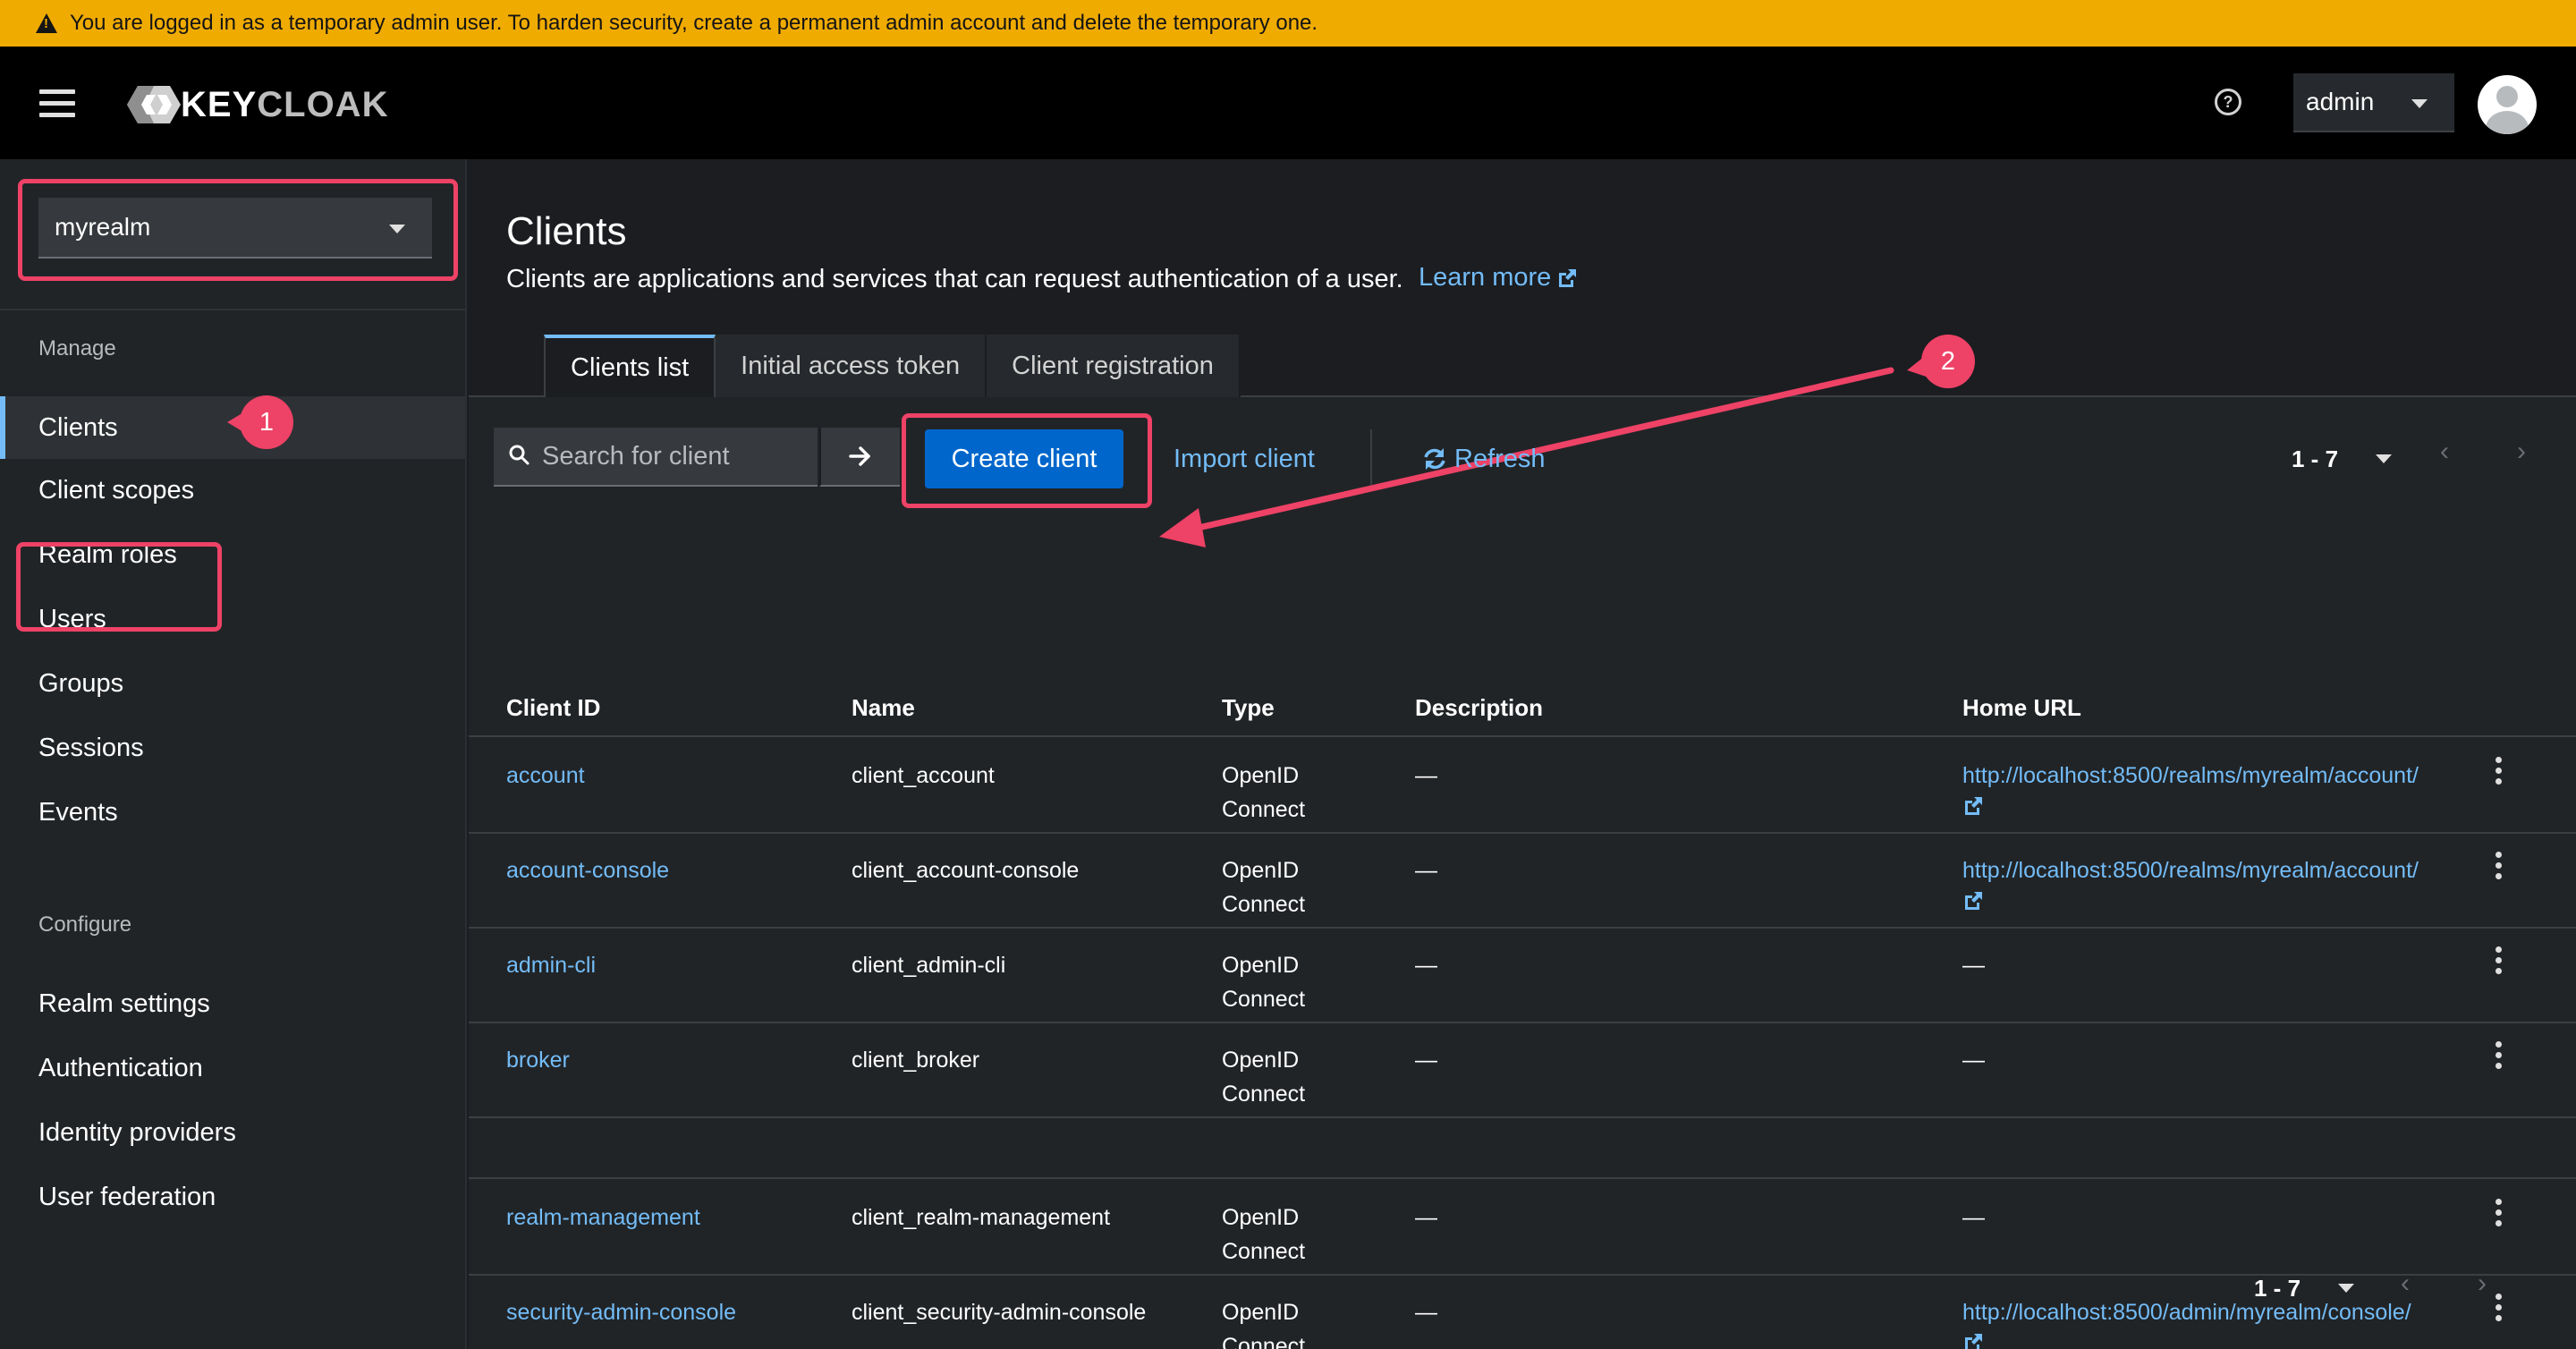 The image size is (2576, 1349). I want to click on client-id-link: realm-management, so click(603, 1217).